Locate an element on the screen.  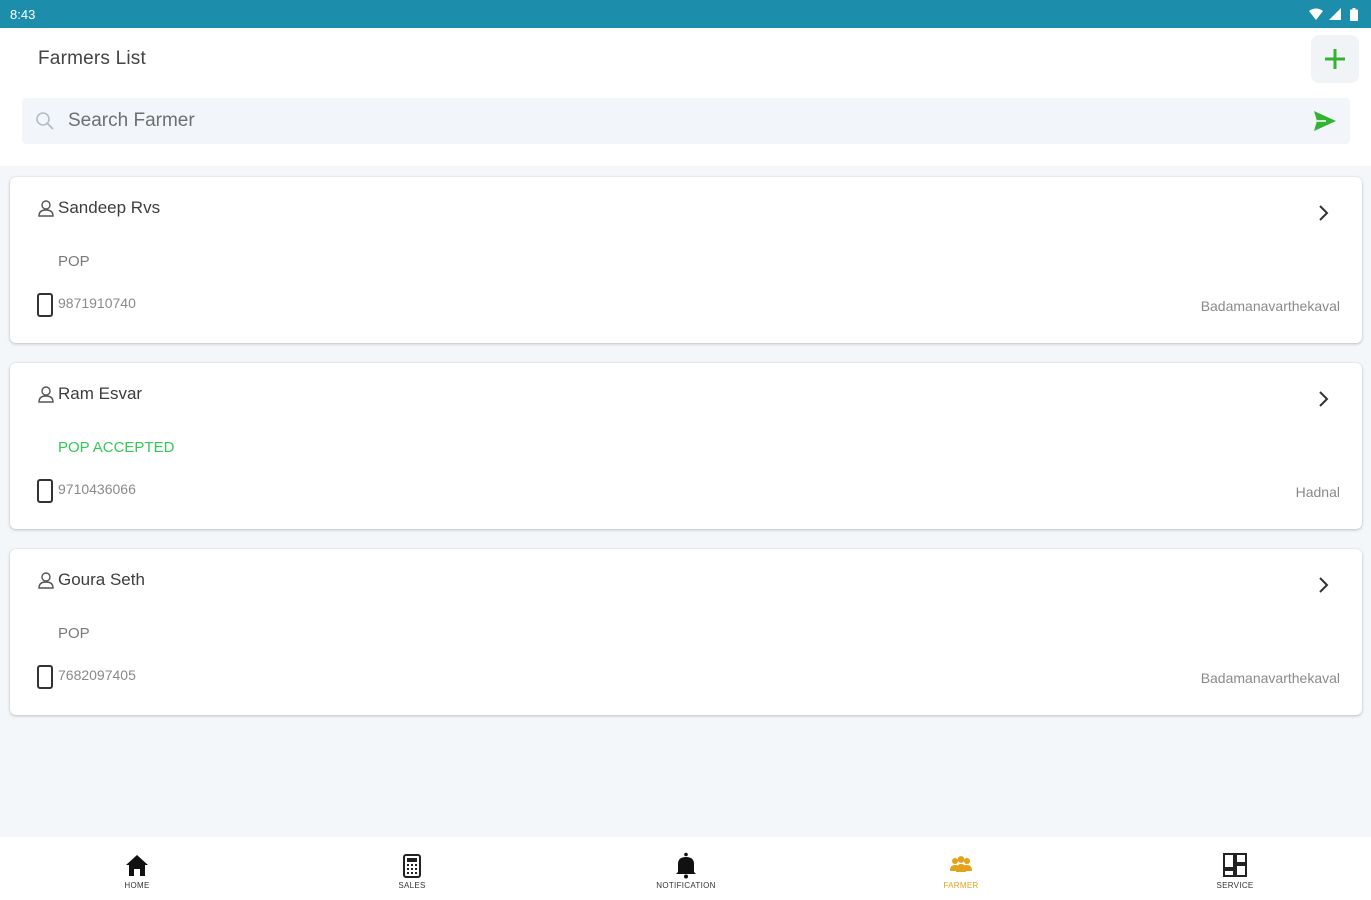
farmer-phone-row: 7682097405 is located at coordinates (86, 677).